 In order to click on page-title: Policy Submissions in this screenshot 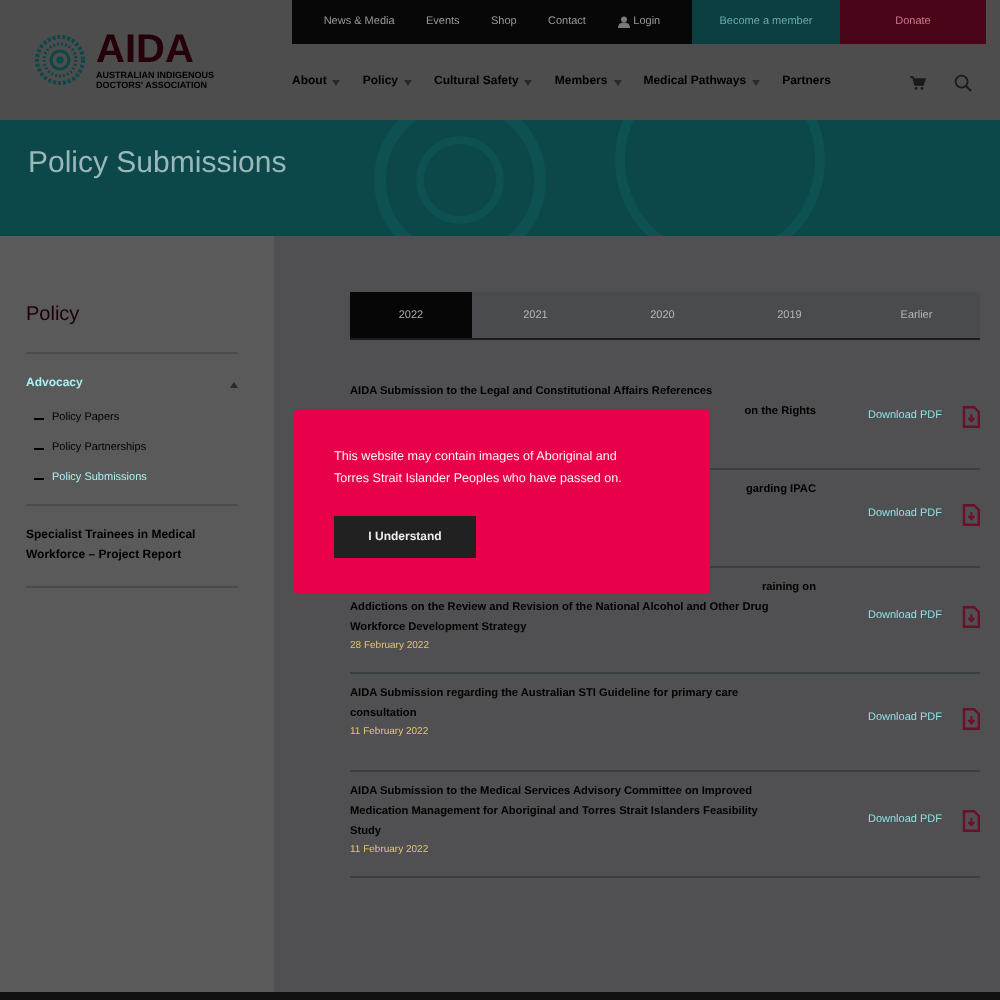, I will do `click(158, 163)`.